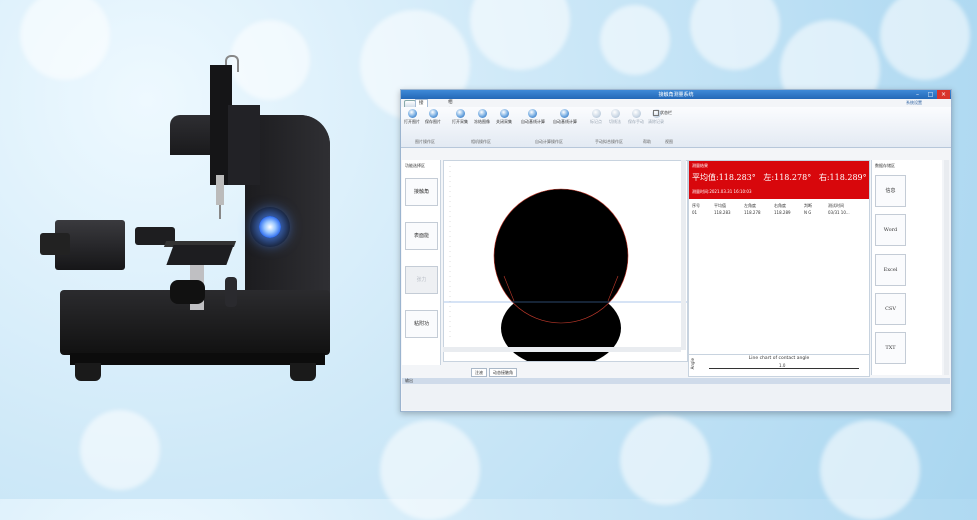 This screenshot has height=520, width=977. I want to click on image-vertical-scrollbar, so click(683, 255).